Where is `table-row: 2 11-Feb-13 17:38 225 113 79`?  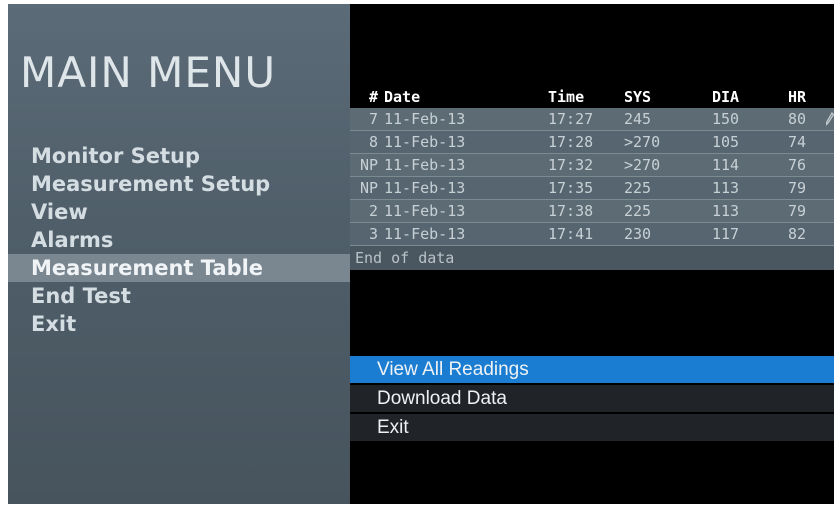
table-row: 2 11-Feb-13 17:38 225 113 79 is located at coordinates (592, 211).